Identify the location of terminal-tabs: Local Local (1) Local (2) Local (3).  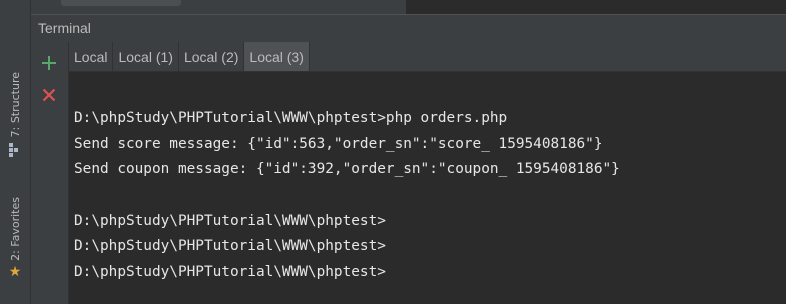
(427, 57).